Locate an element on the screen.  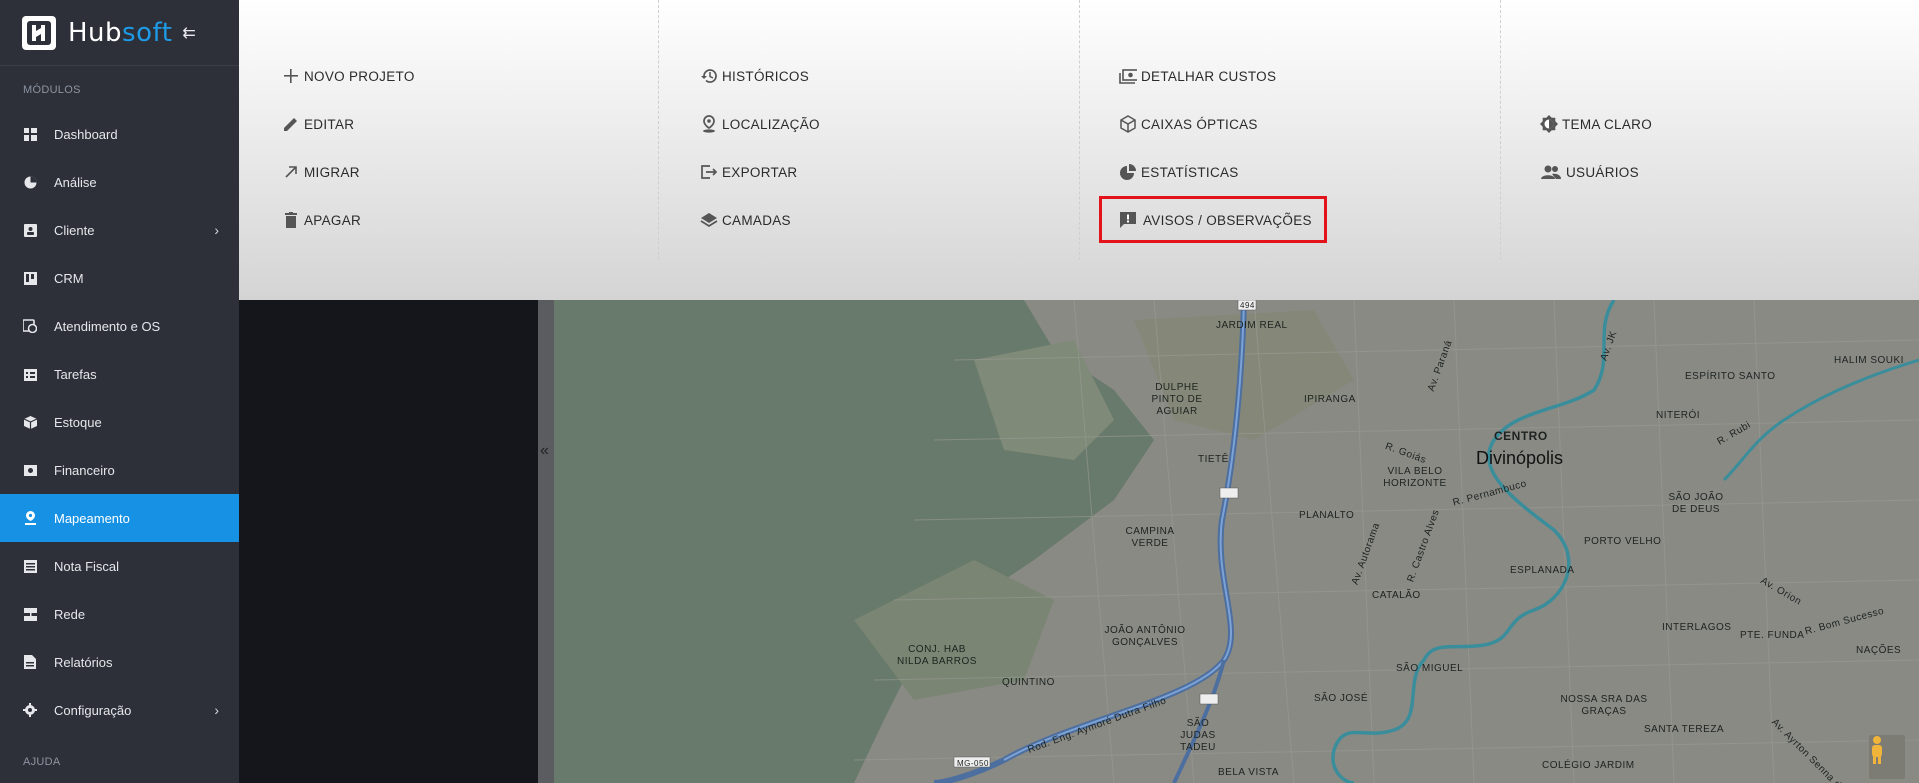
map-label: CONJ. HAB NILDA BARROS is located at coordinates (937, 655).